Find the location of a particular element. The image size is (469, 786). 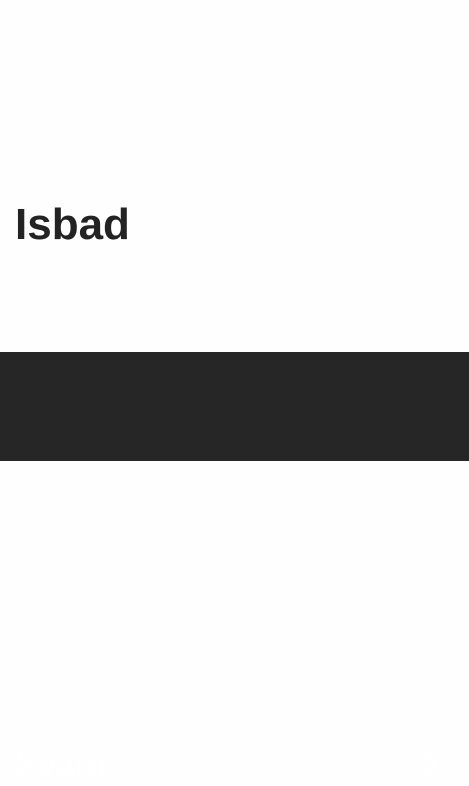

card-title: Isbad is located at coordinates (72, 224).